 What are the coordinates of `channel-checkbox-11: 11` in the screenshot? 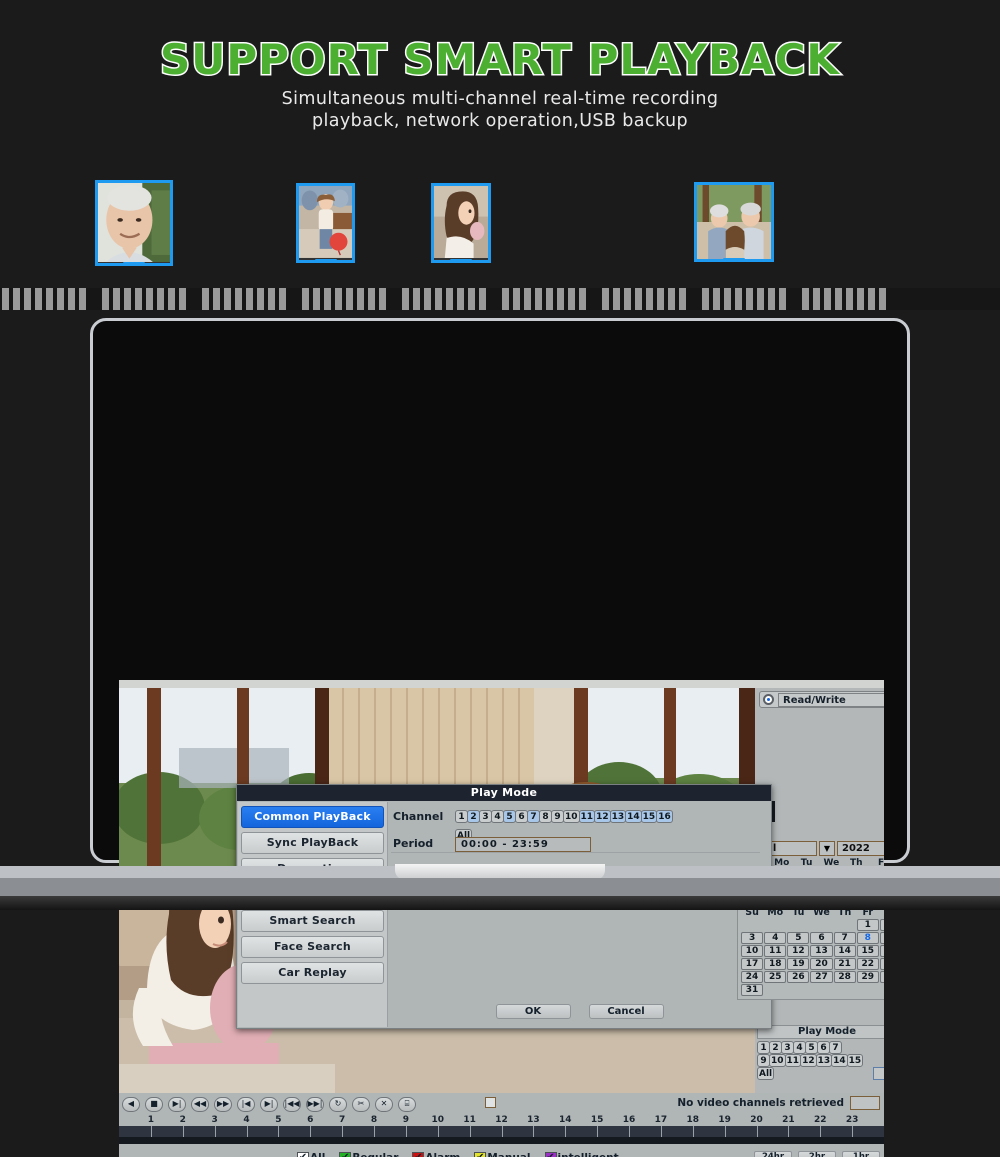 It's located at (587, 816).